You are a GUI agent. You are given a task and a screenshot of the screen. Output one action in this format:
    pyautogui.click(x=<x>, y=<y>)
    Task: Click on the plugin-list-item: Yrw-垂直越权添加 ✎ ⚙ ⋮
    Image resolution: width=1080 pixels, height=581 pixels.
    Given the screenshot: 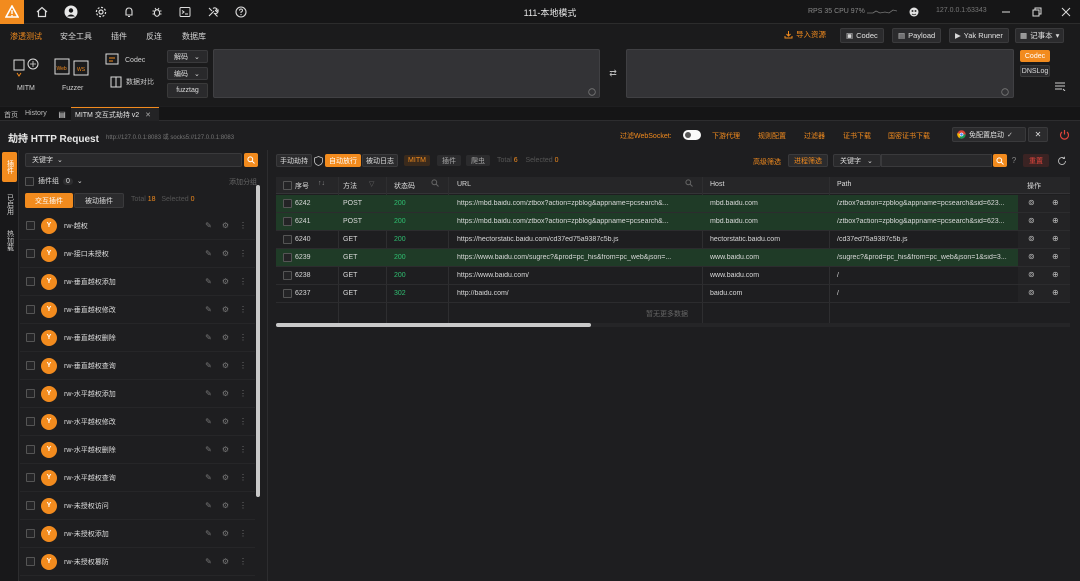 What is the action you would take?
    pyautogui.click(x=137, y=282)
    